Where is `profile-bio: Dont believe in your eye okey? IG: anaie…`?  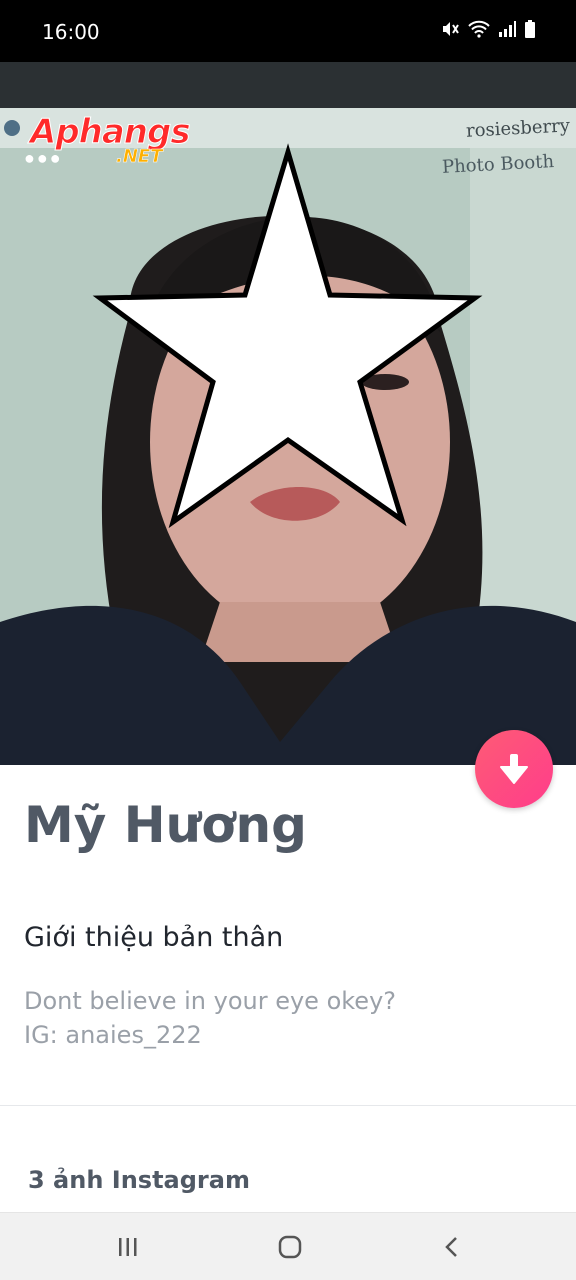
profile-bio: Dont believe in your eye okey? IG: anaie… is located at coordinates (210, 1018).